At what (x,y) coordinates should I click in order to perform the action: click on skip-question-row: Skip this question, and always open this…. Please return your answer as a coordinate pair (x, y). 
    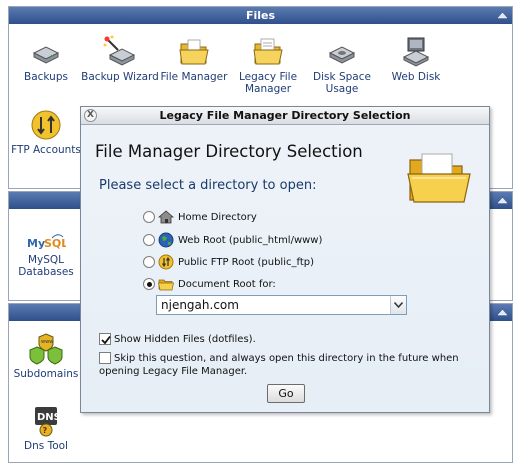
    Looking at the image, I should click on (291, 365).